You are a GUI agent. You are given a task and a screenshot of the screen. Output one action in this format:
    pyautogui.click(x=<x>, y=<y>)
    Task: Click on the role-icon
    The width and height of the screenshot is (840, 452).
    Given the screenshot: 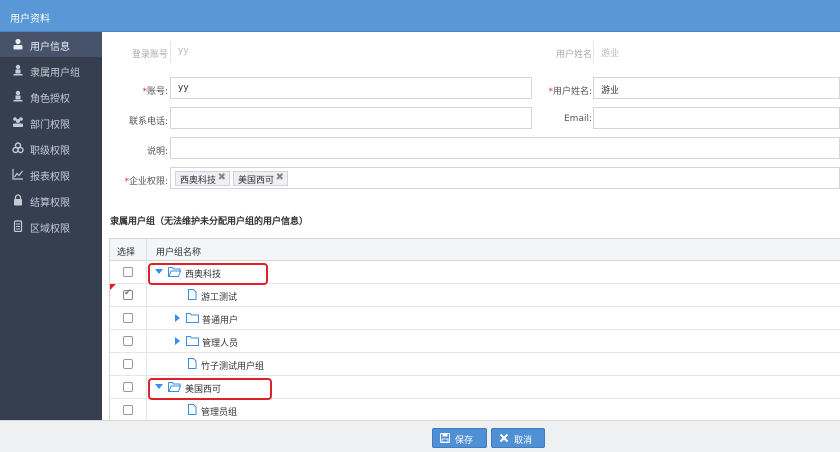 What is the action you would take?
    pyautogui.click(x=18, y=96)
    